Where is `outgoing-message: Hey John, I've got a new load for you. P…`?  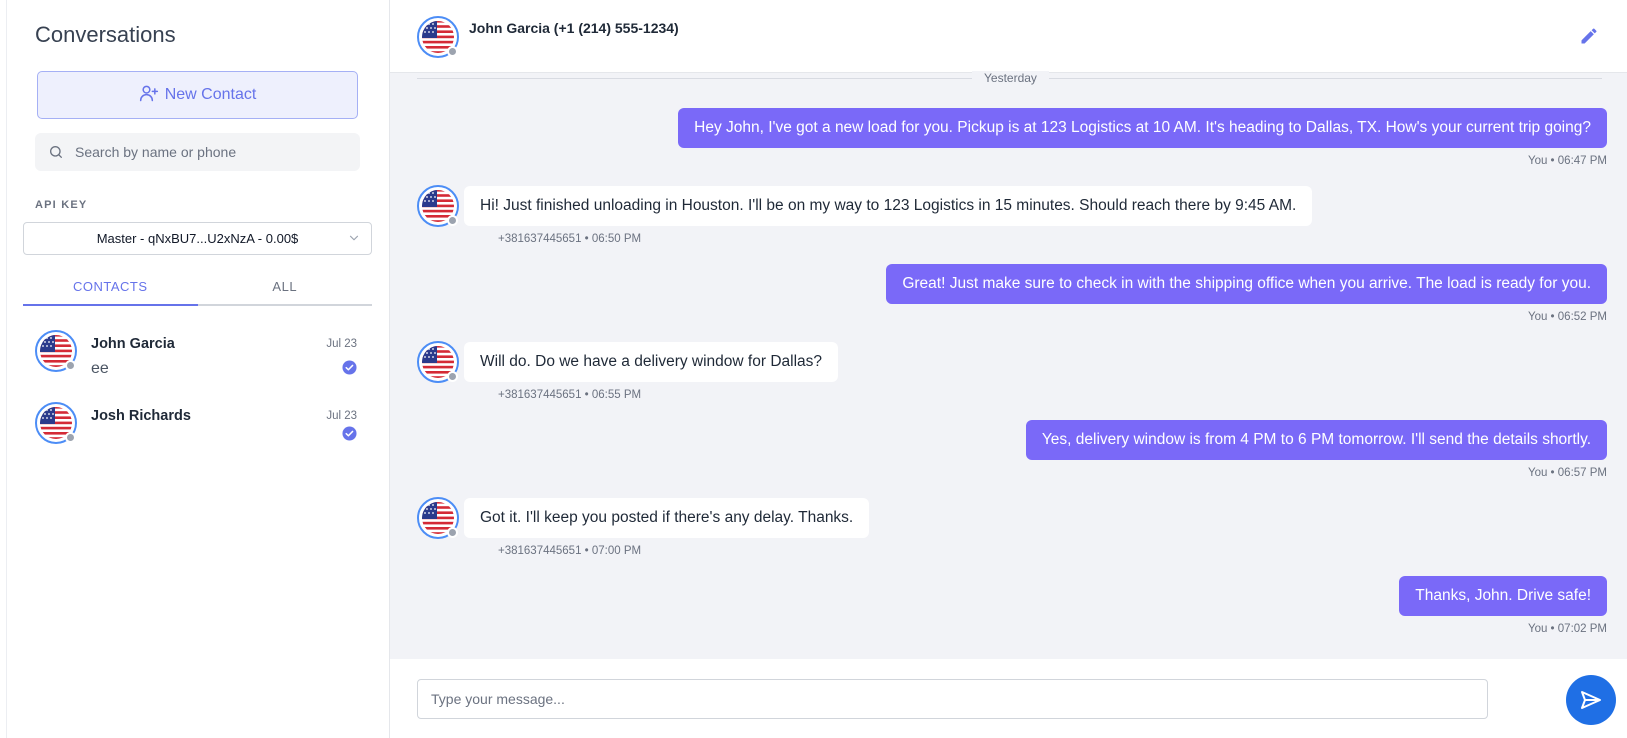 outgoing-message: Hey John, I've got a new load for you. P… is located at coordinates (1142, 128).